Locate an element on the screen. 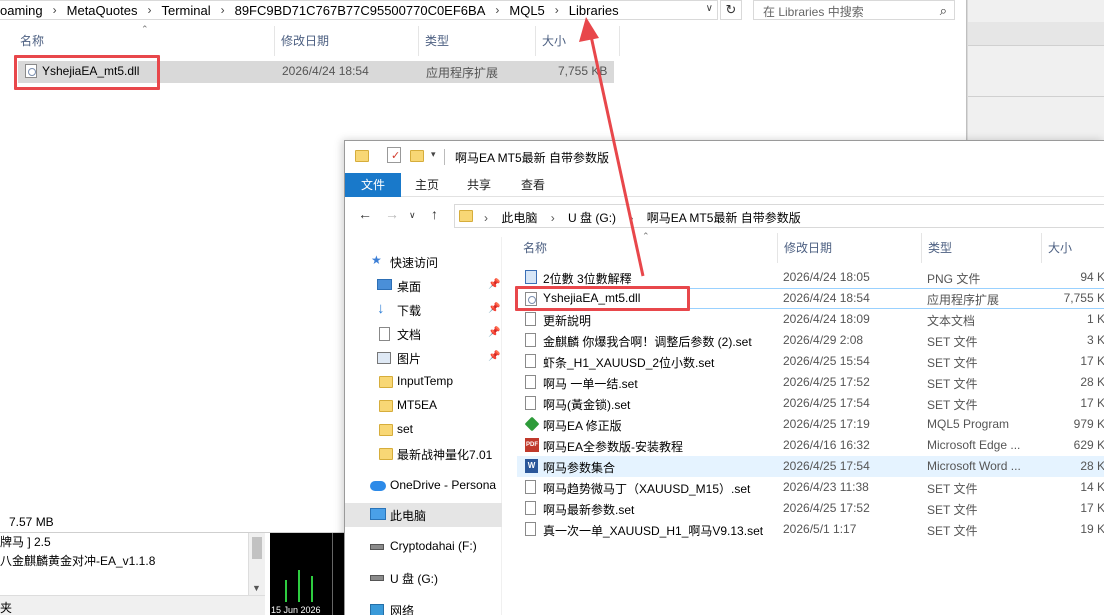  title-separator is located at coordinates (444, 157).